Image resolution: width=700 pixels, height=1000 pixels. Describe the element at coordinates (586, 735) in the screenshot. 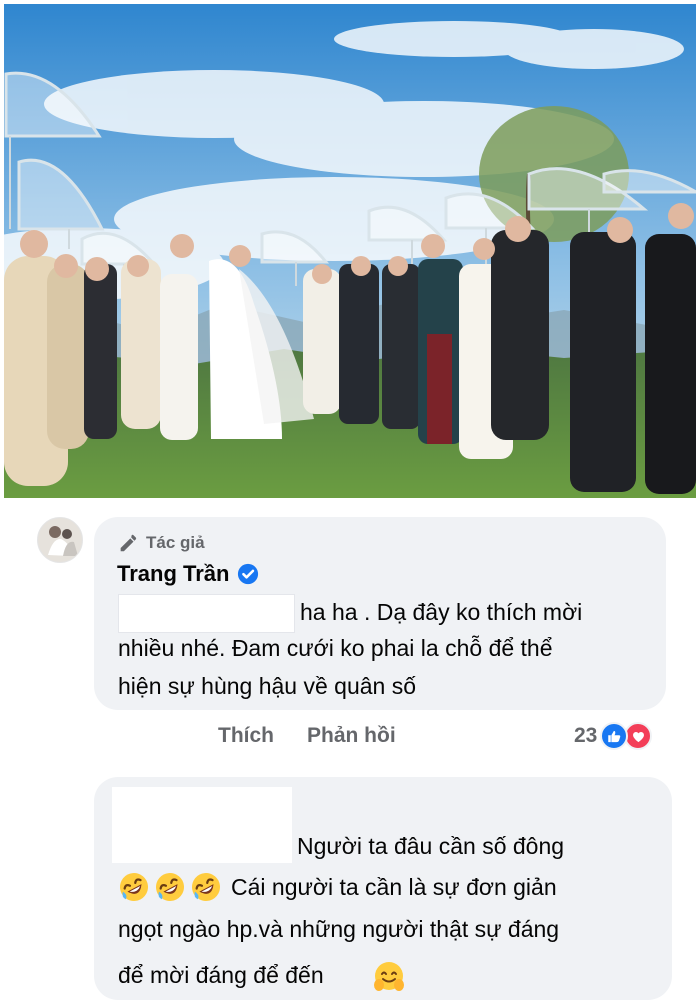

I see `reaction-count: 23` at that location.